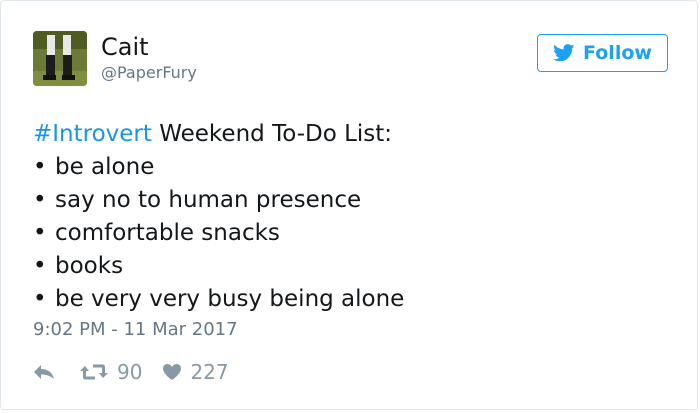 This screenshot has width=700, height=413. What do you see at coordinates (230, 299) in the screenshot?
I see `list-item-text: be very very busy being alone` at bounding box center [230, 299].